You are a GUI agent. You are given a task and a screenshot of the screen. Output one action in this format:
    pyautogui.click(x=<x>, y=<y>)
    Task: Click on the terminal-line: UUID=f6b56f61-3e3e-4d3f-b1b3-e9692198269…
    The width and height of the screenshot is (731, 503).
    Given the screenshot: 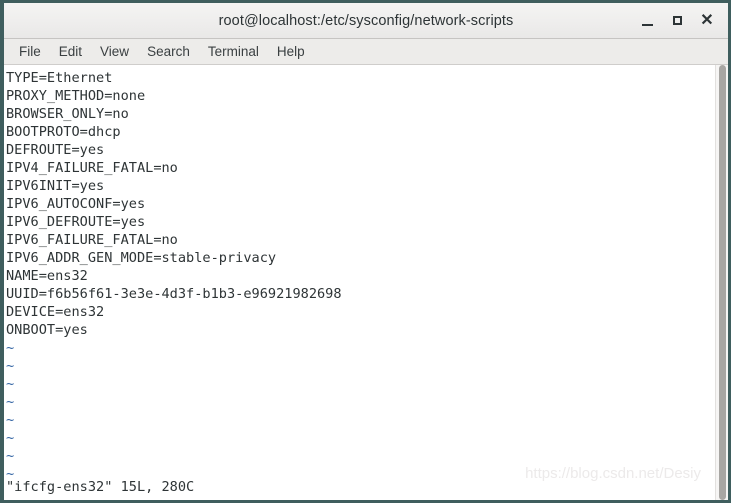 What is the action you would take?
    pyautogui.click(x=174, y=294)
    